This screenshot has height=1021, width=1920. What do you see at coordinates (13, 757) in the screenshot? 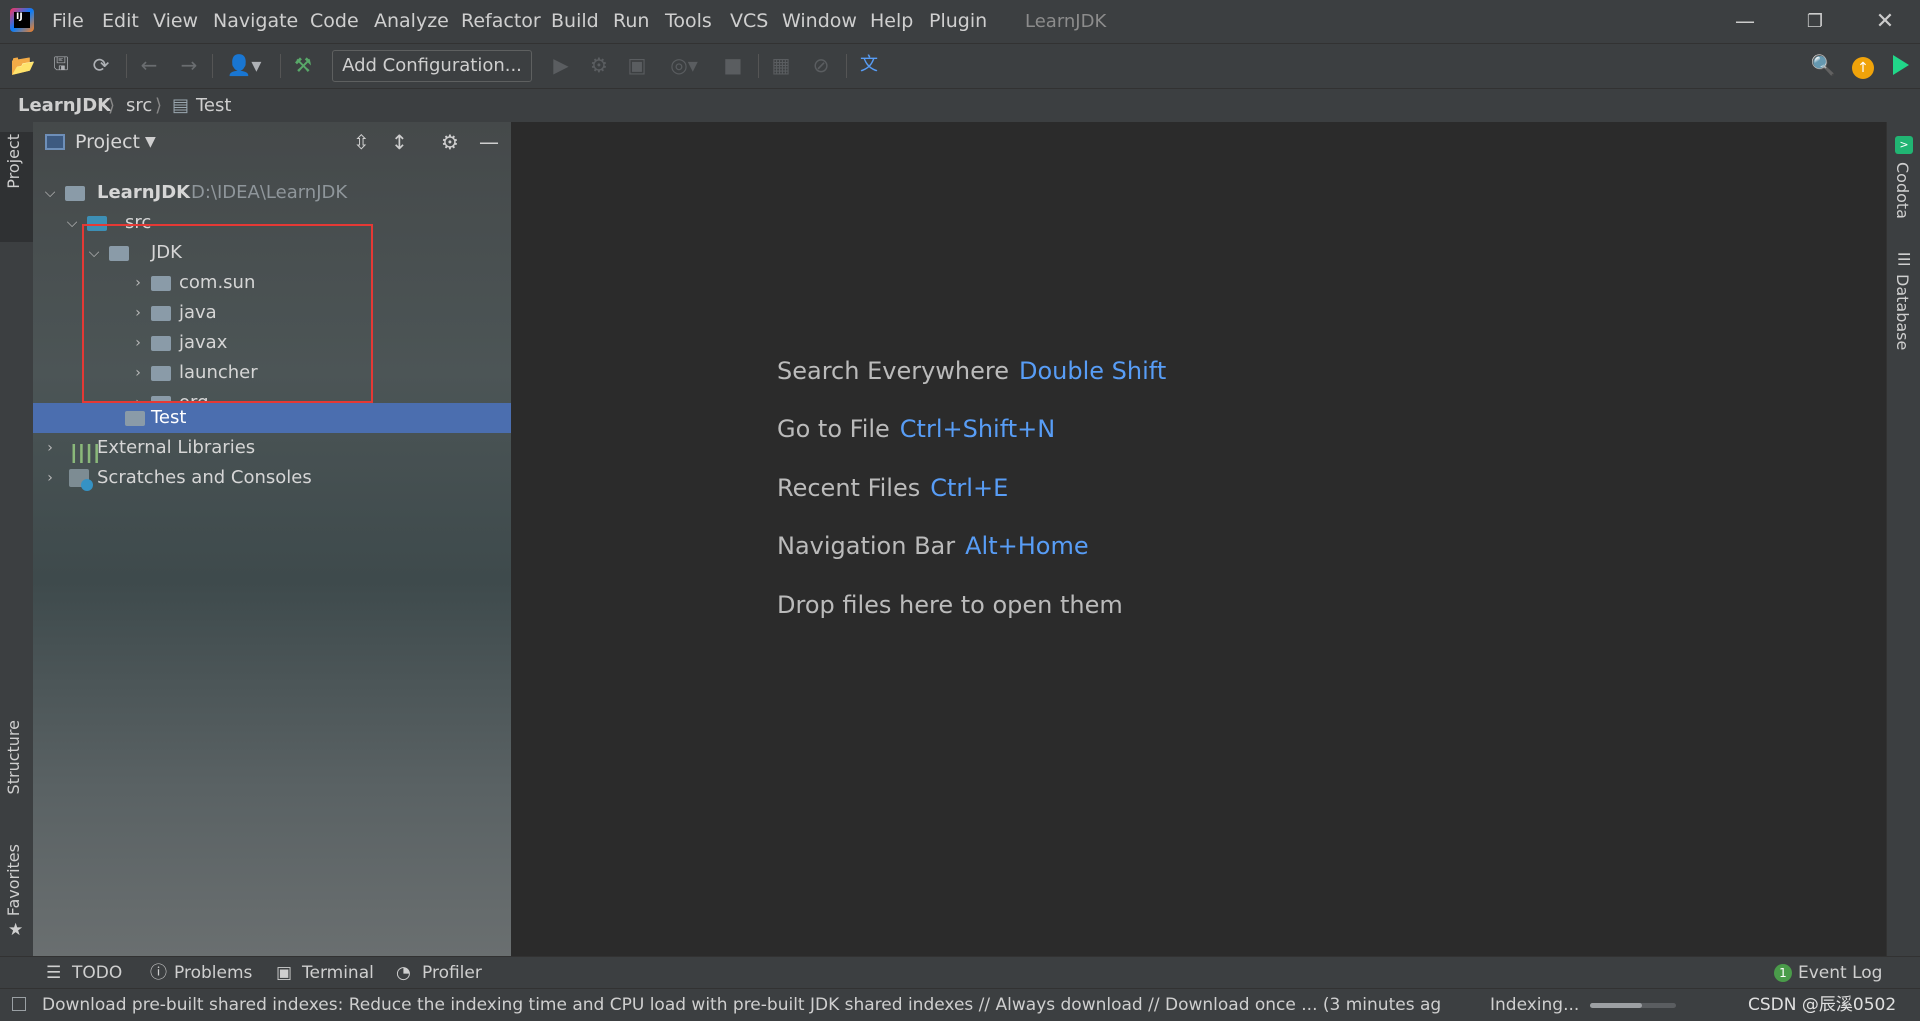
I see `tab-structure: Structure` at bounding box center [13, 757].